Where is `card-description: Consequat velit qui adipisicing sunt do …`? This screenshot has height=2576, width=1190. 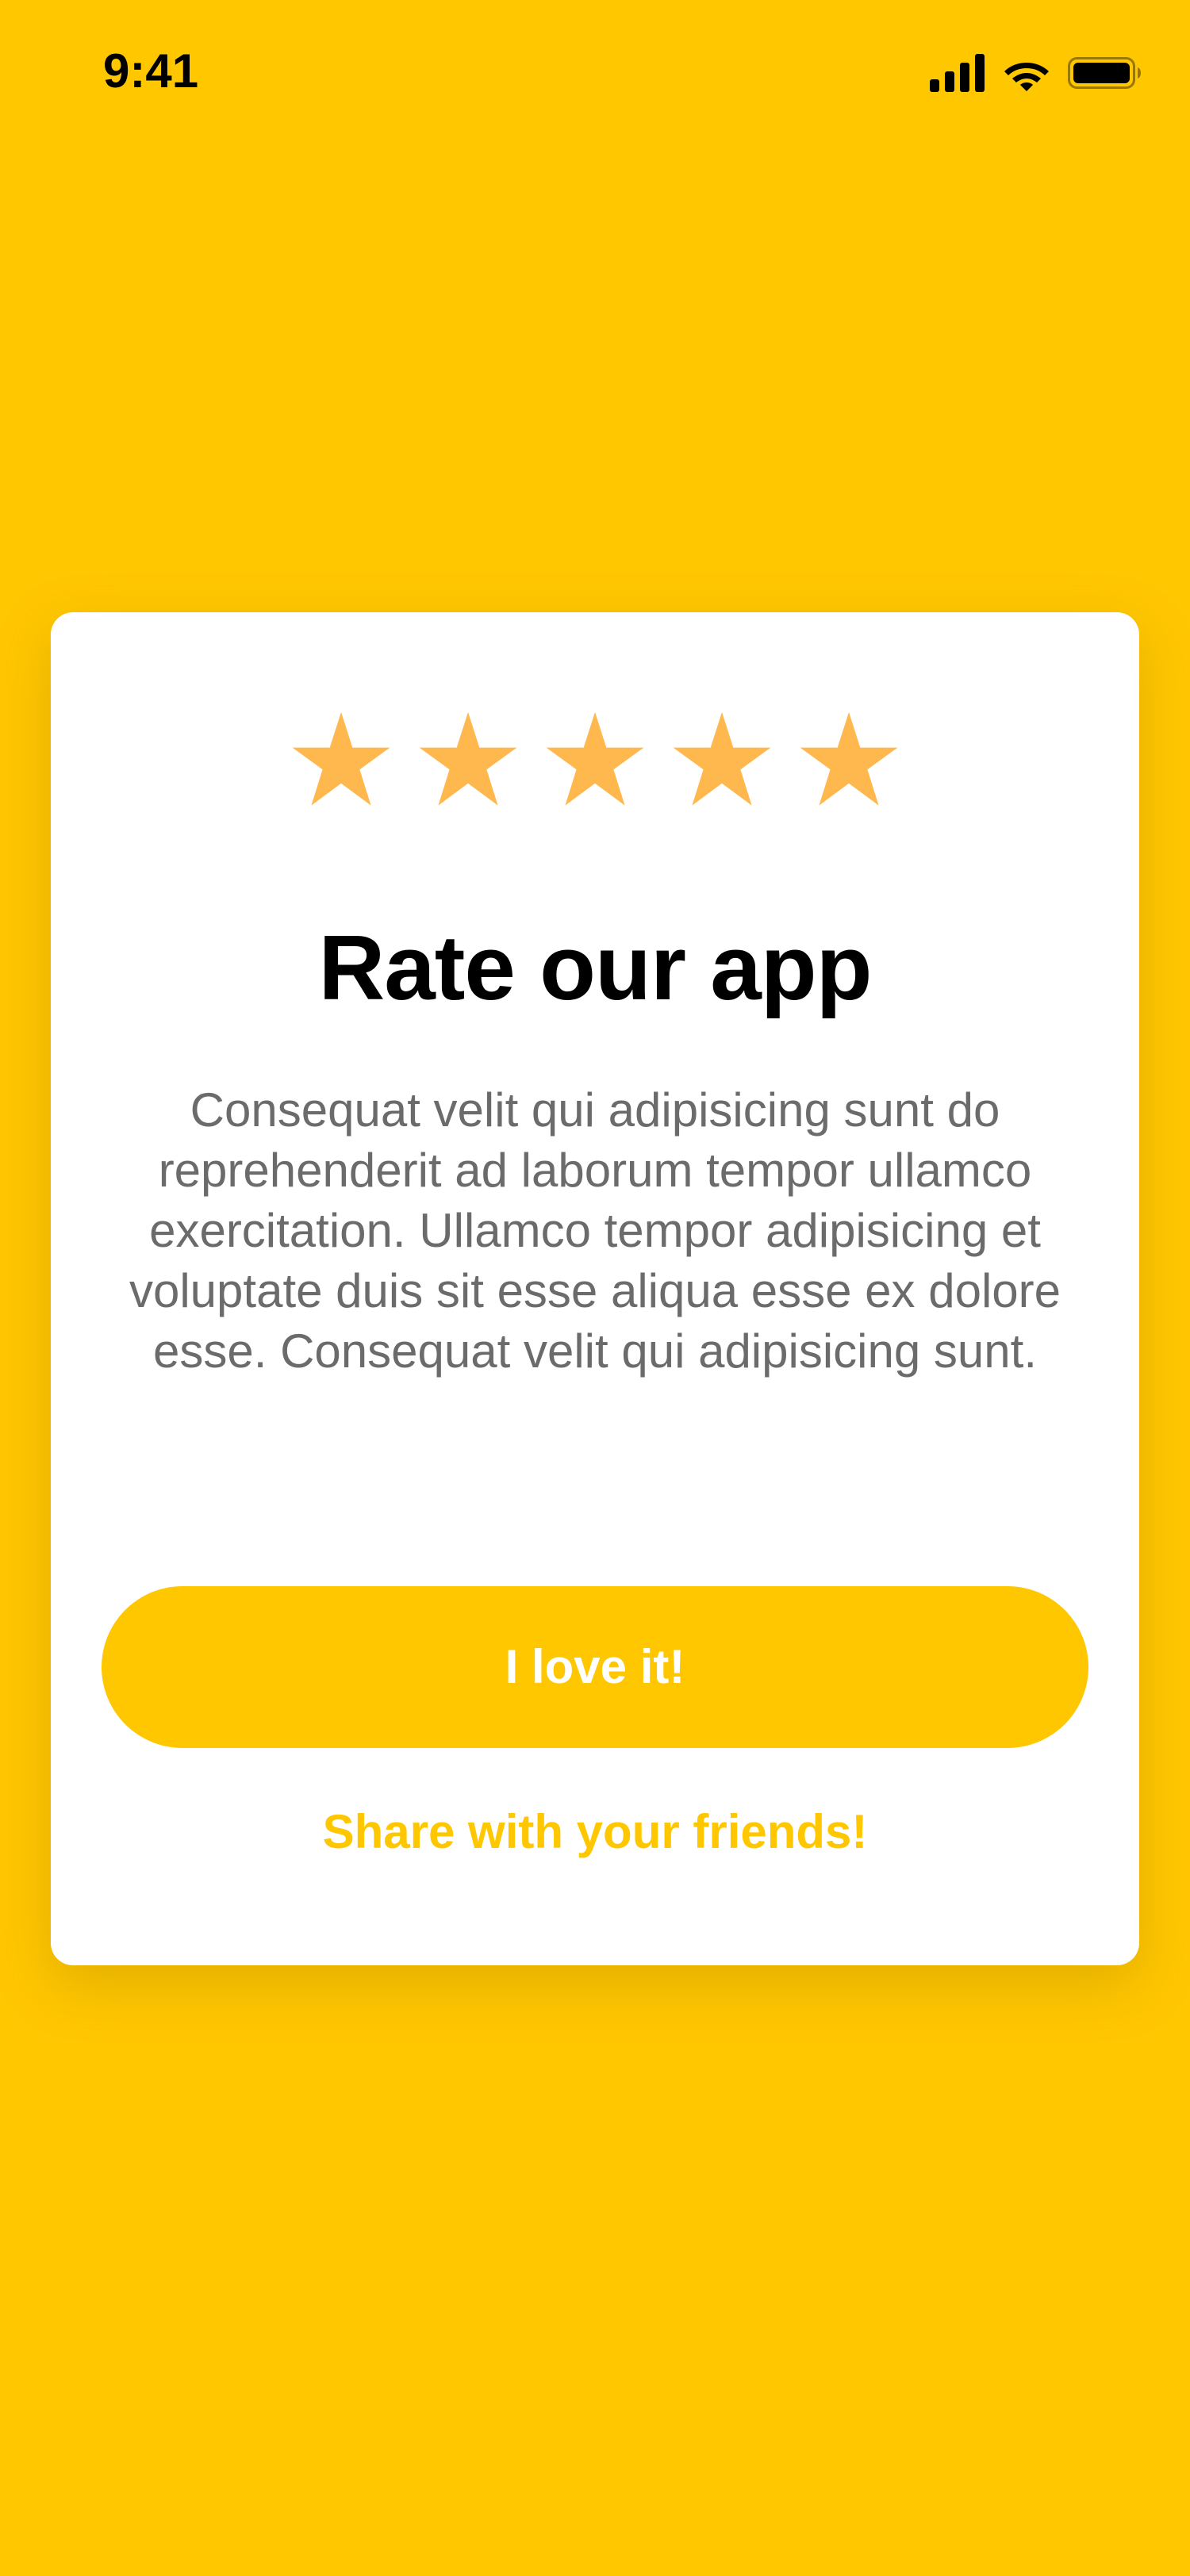
card-description: Consequat velit qui adipisicing sunt do … is located at coordinates (595, 1230).